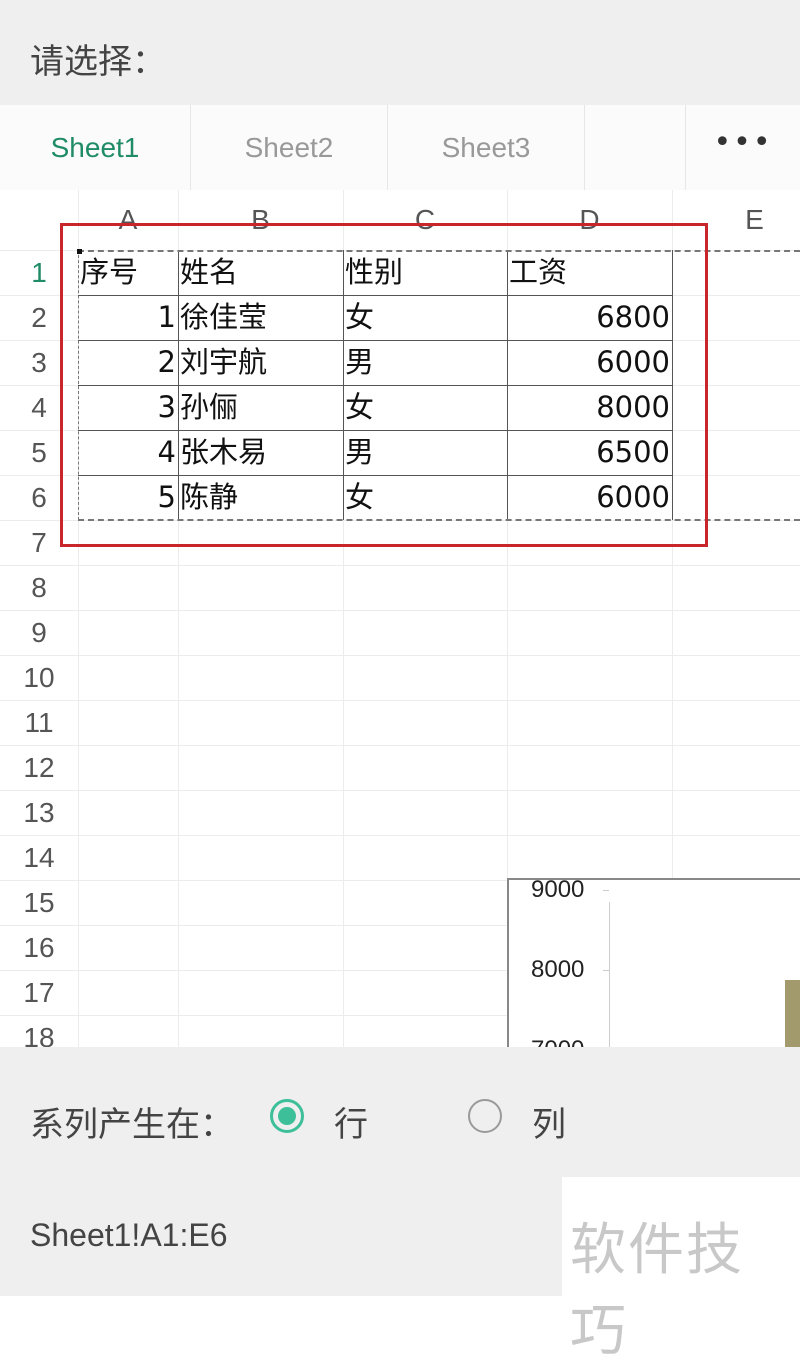 The height and width of the screenshot is (1367, 800). I want to click on watermark-text: 软件技巧, so click(657, 1291).